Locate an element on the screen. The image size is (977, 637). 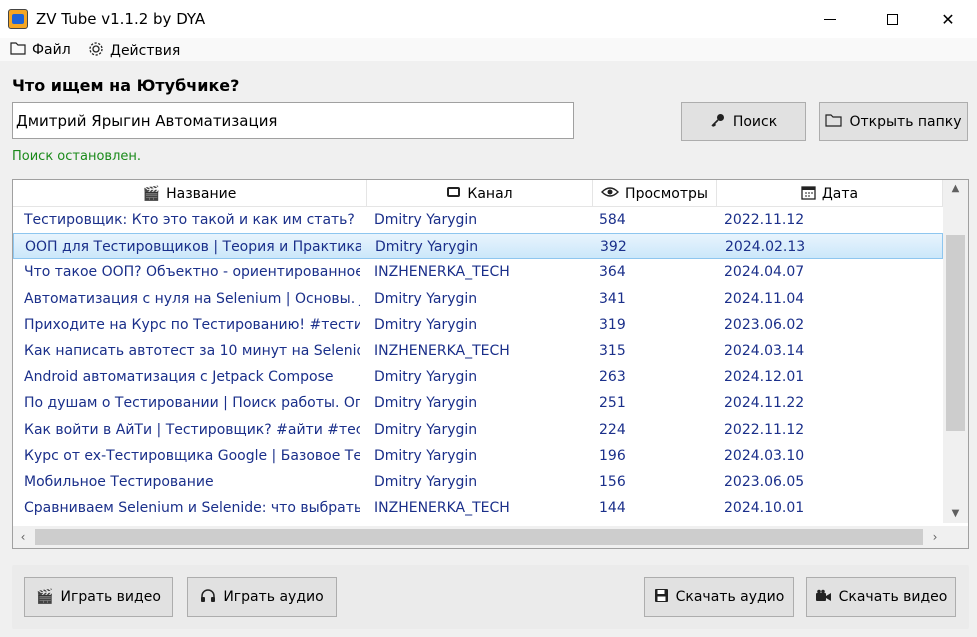
column-header-channel: Канал is located at coordinates (480, 193).